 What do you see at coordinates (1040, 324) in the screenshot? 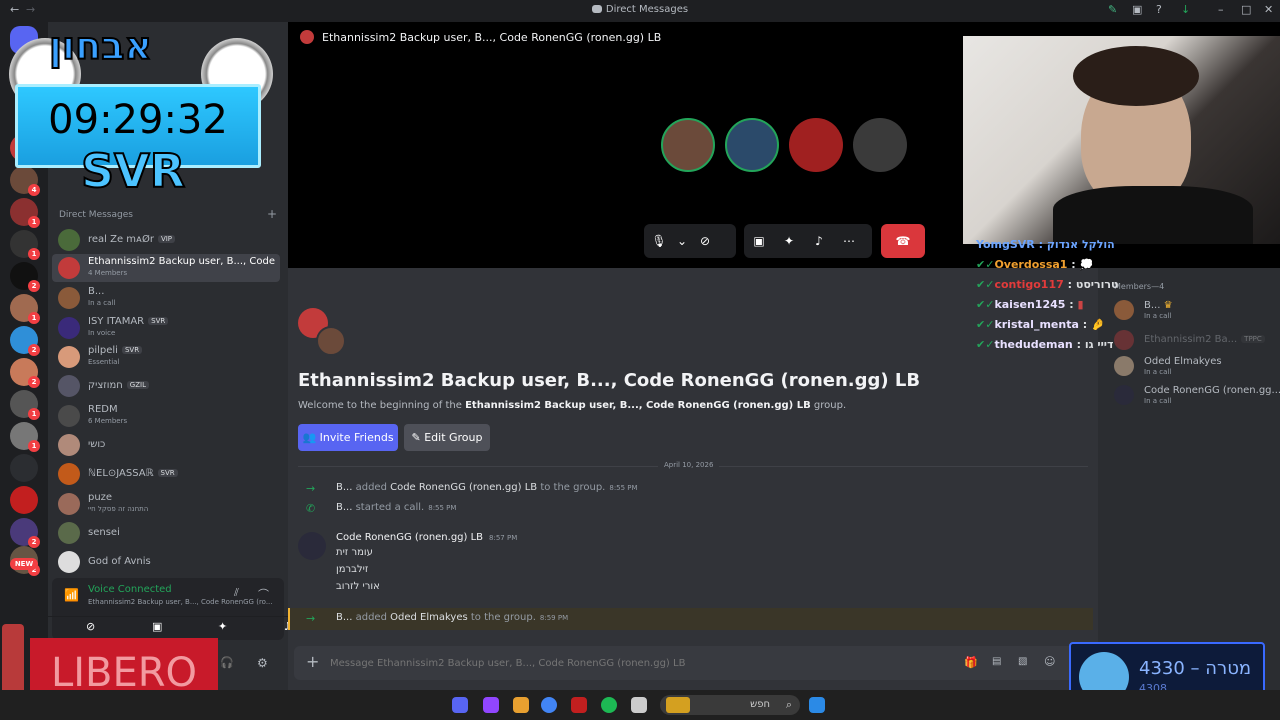
I see `stream-chat-line: ✔✓kristal_menta : 🤌` at bounding box center [1040, 324].